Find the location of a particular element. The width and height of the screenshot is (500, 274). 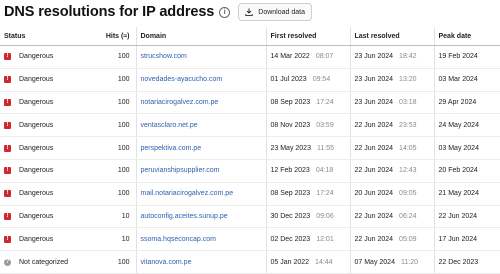

status-cell: ? Not categorized is located at coordinates (40, 262).